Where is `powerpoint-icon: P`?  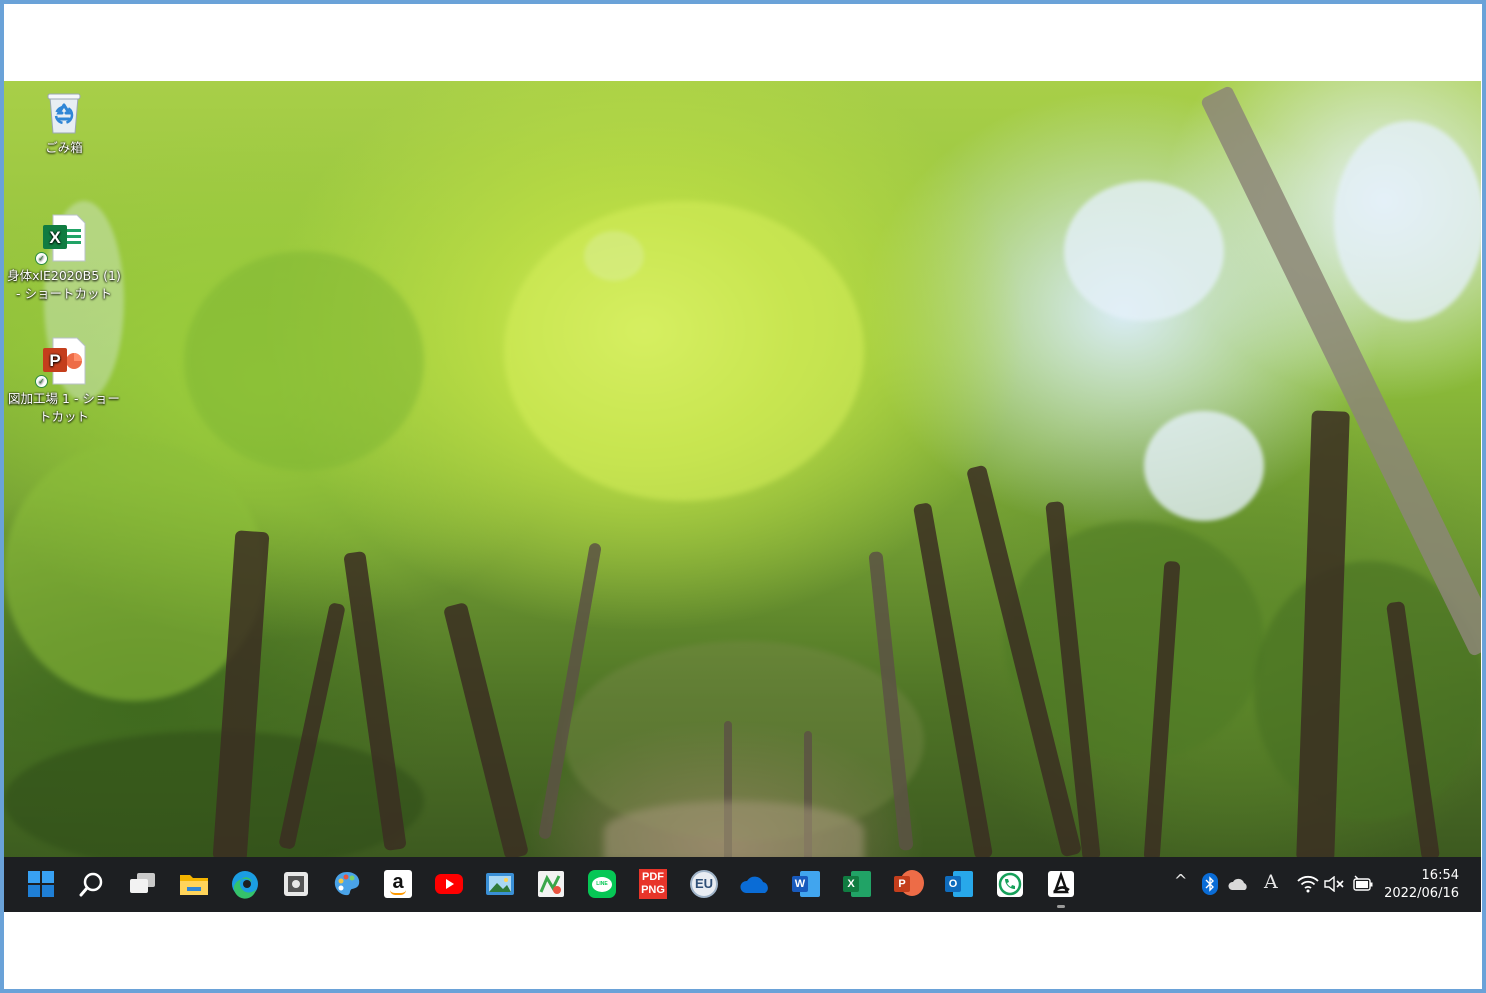 powerpoint-icon: P is located at coordinates (909, 884).